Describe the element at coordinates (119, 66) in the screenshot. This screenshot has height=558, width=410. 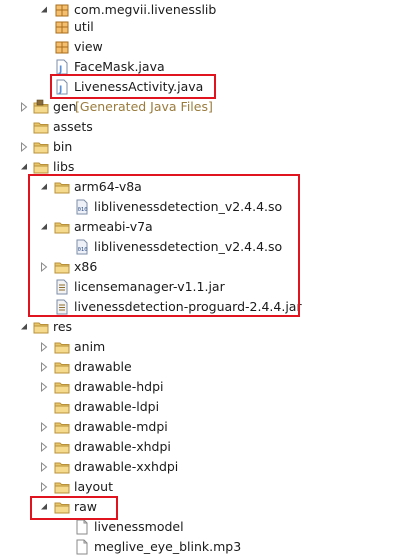
I see `tree-item-label: FaceMask.java` at that location.